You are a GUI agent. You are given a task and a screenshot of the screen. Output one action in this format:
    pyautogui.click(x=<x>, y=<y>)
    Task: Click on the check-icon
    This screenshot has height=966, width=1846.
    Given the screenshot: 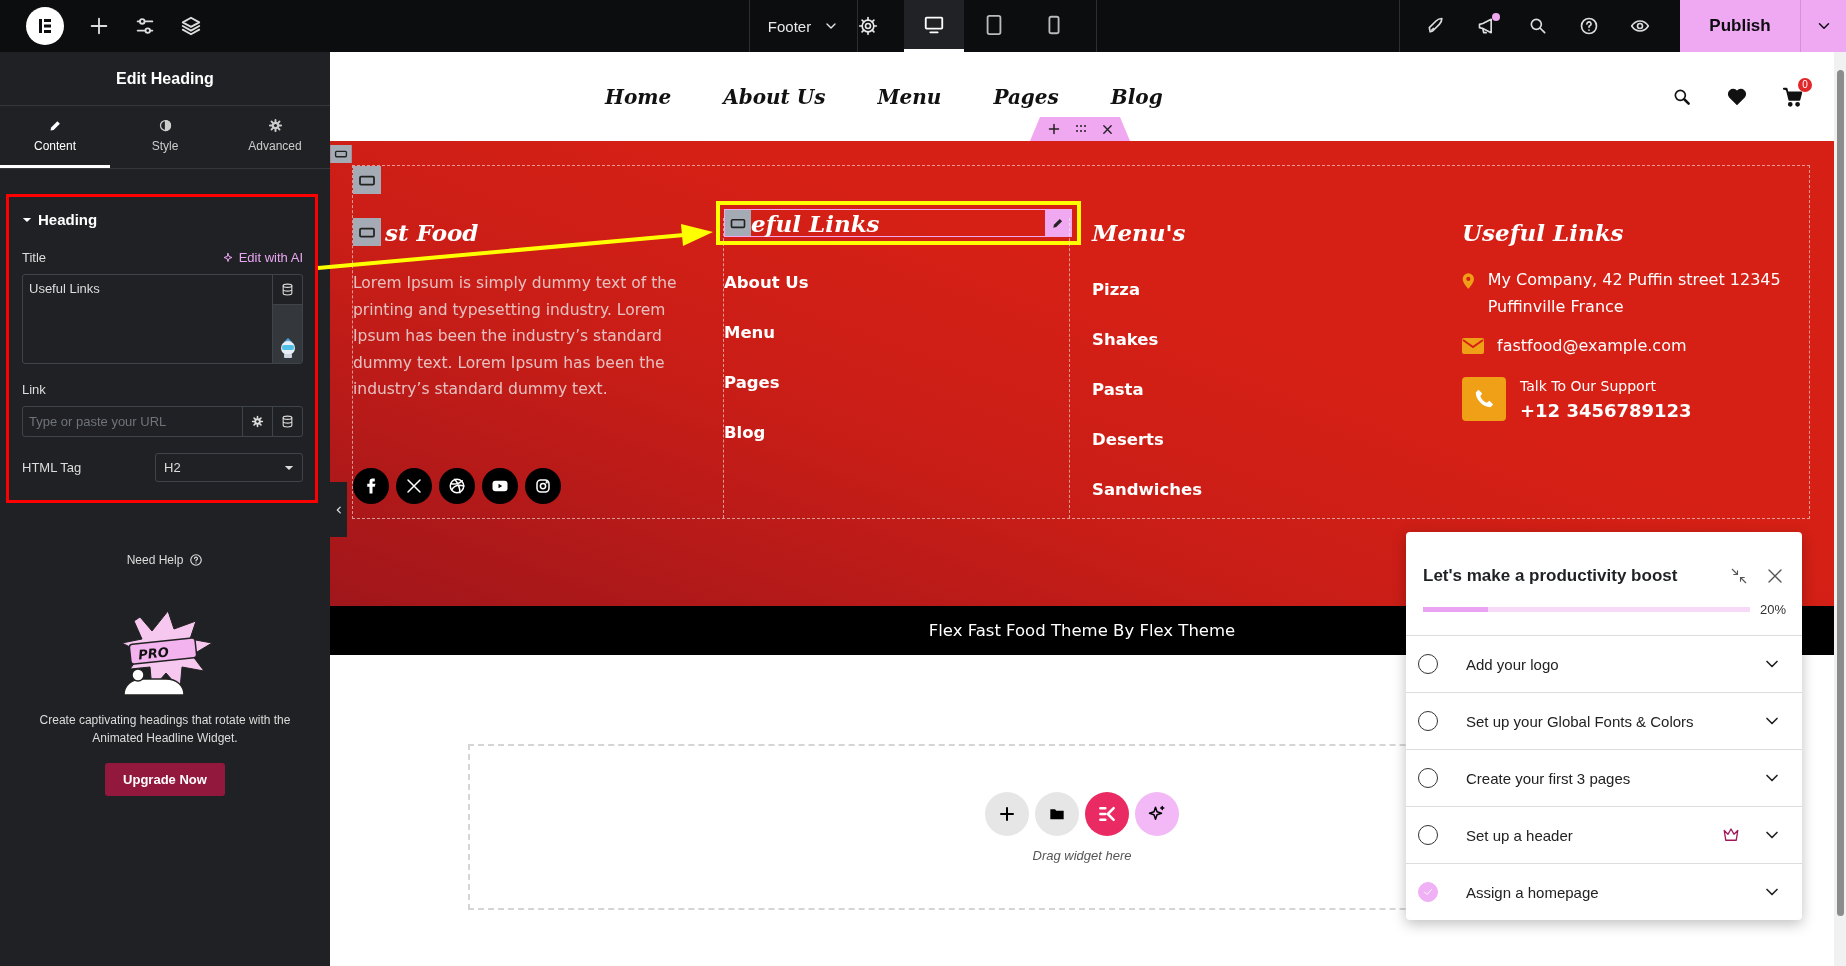 What is the action you would take?
    pyautogui.click(x=1428, y=892)
    